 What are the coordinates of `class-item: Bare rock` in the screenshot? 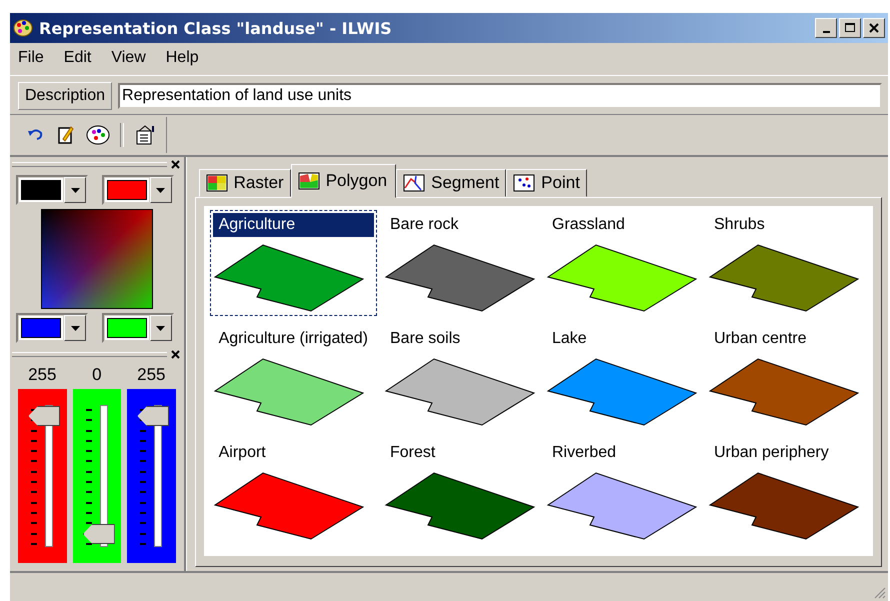 It's located at (460, 263).